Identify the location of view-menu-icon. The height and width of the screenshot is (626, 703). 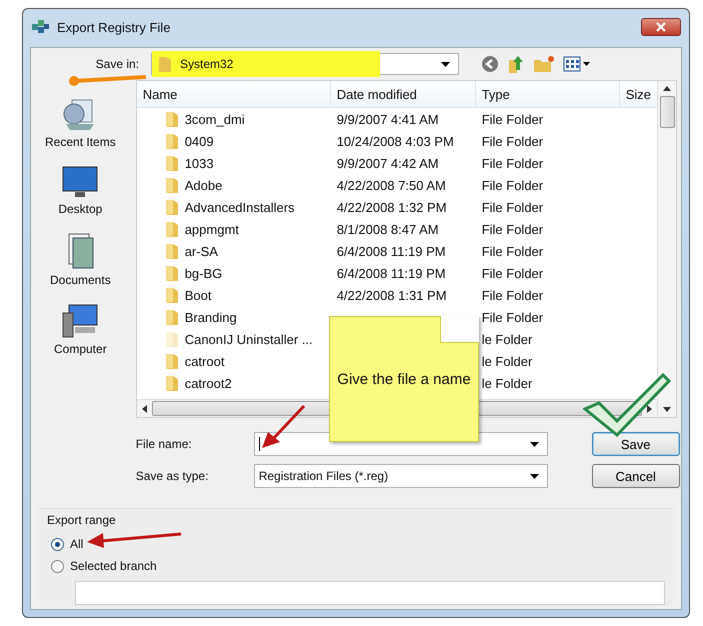
(577, 64).